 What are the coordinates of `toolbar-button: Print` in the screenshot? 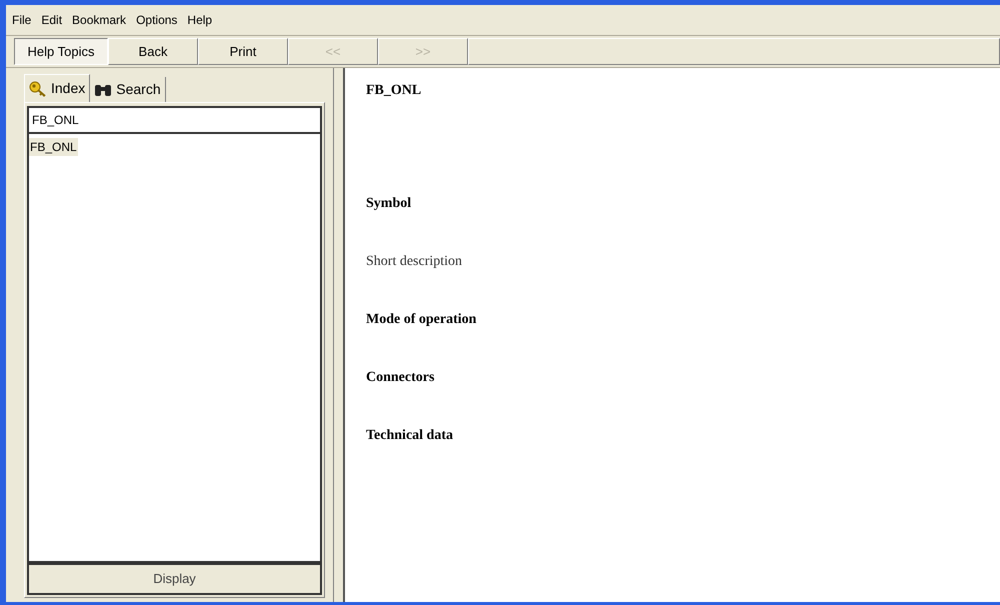 It's located at (243, 51).